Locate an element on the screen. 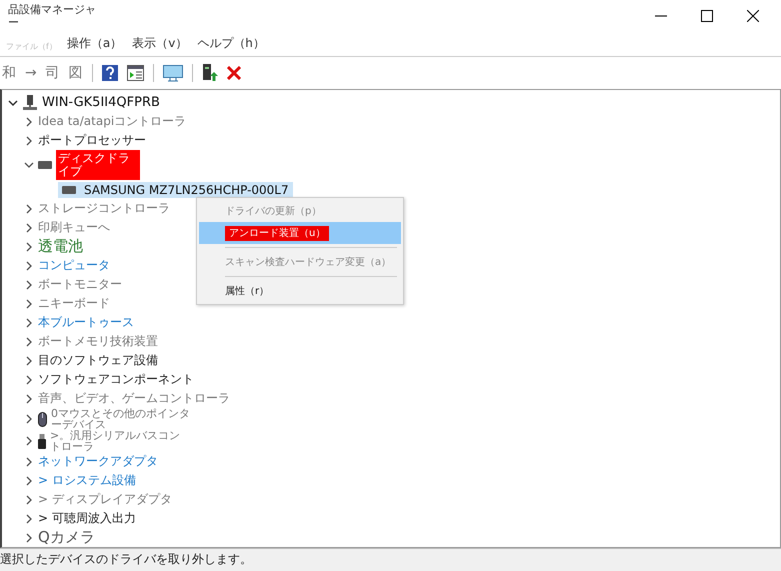 The height and width of the screenshot is (571, 781). tree-item: 透電池 is located at coordinates (60, 246).